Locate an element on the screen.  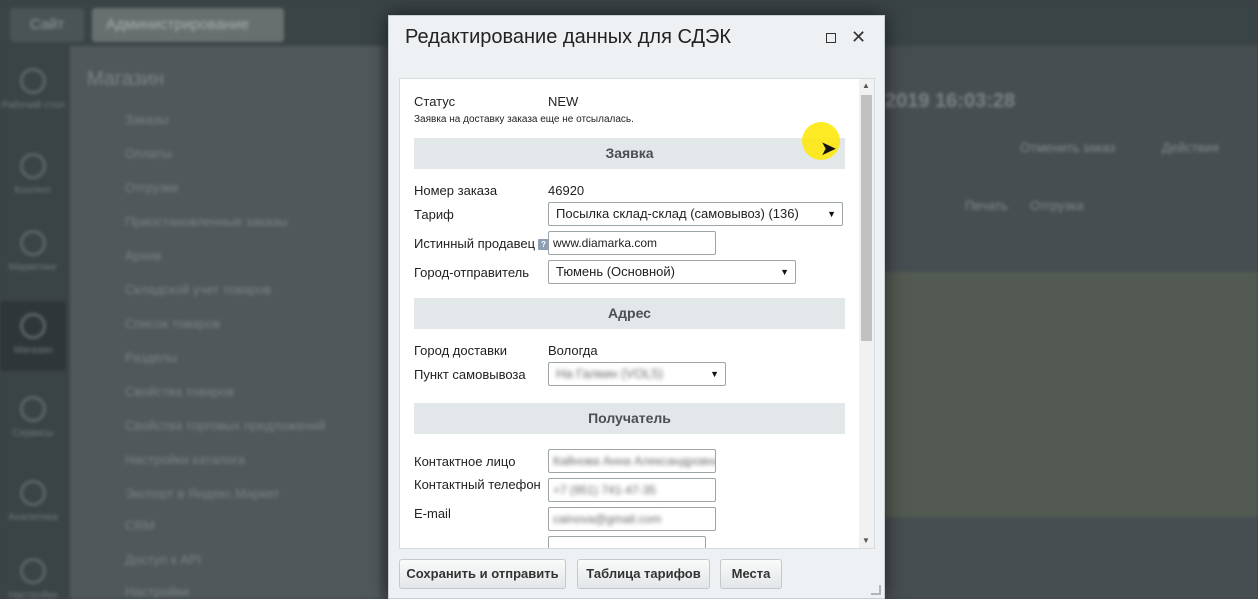
section-recipient: Получатель is located at coordinates (629, 418).